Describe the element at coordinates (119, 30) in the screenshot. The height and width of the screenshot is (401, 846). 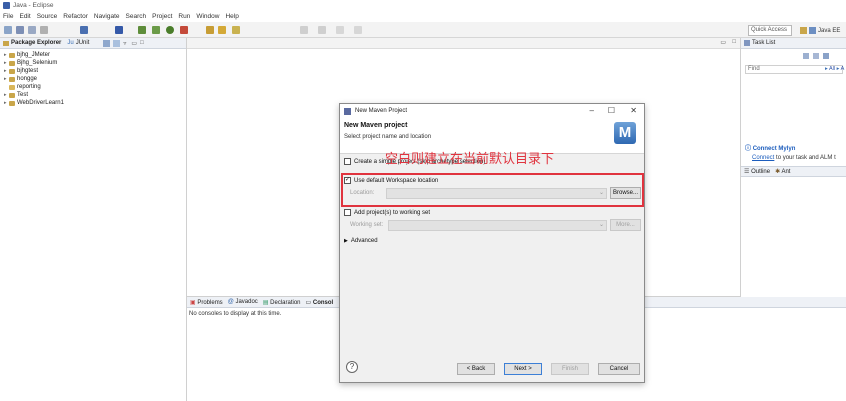
I see `skip-breakpoints-icon` at that location.